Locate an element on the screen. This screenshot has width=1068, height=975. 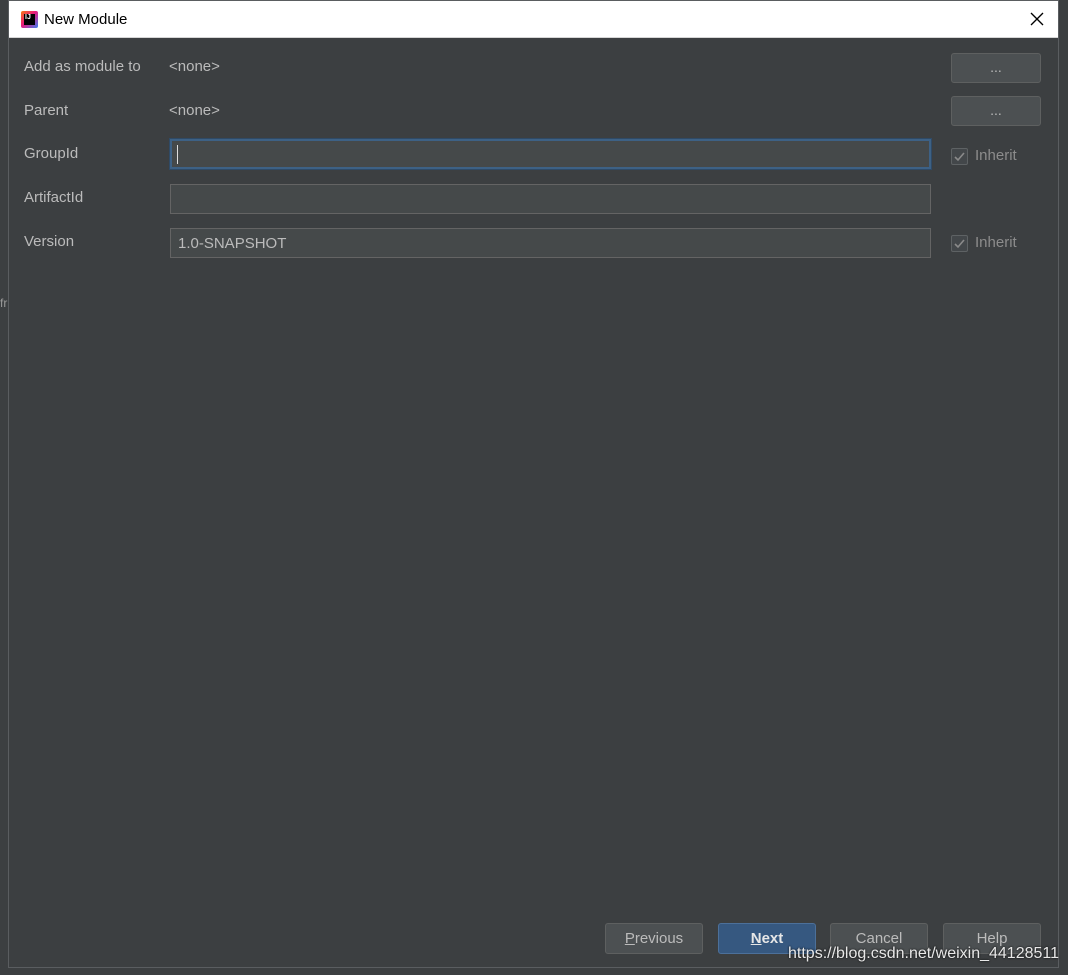
group-id-inherit-label: Inherit is located at coordinates (996, 155).